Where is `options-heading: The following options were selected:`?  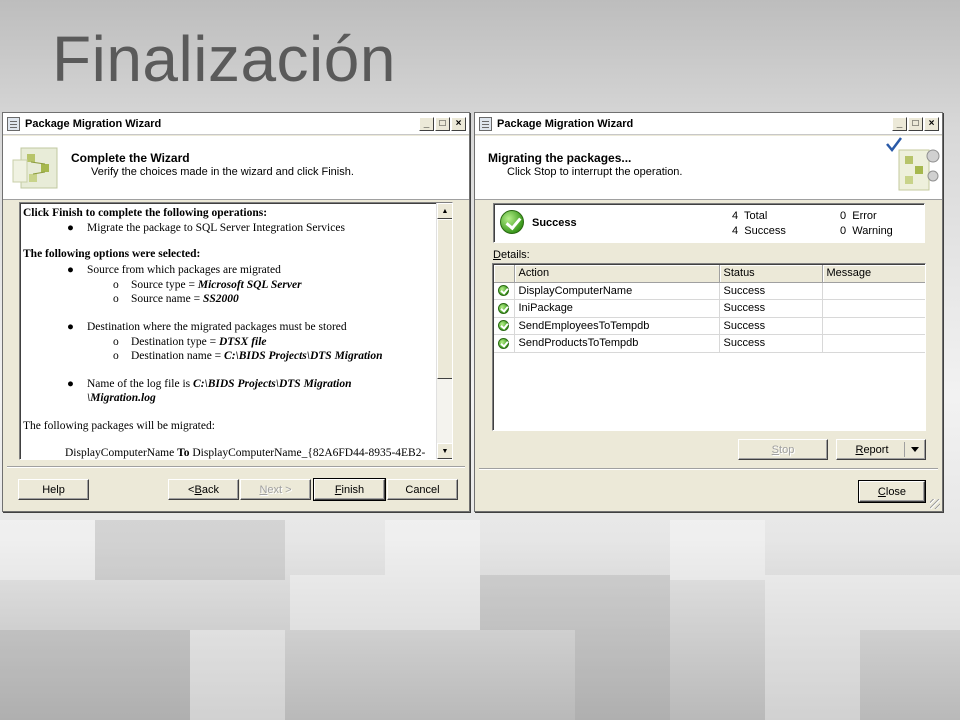 options-heading: The following options were selected: is located at coordinates (112, 254).